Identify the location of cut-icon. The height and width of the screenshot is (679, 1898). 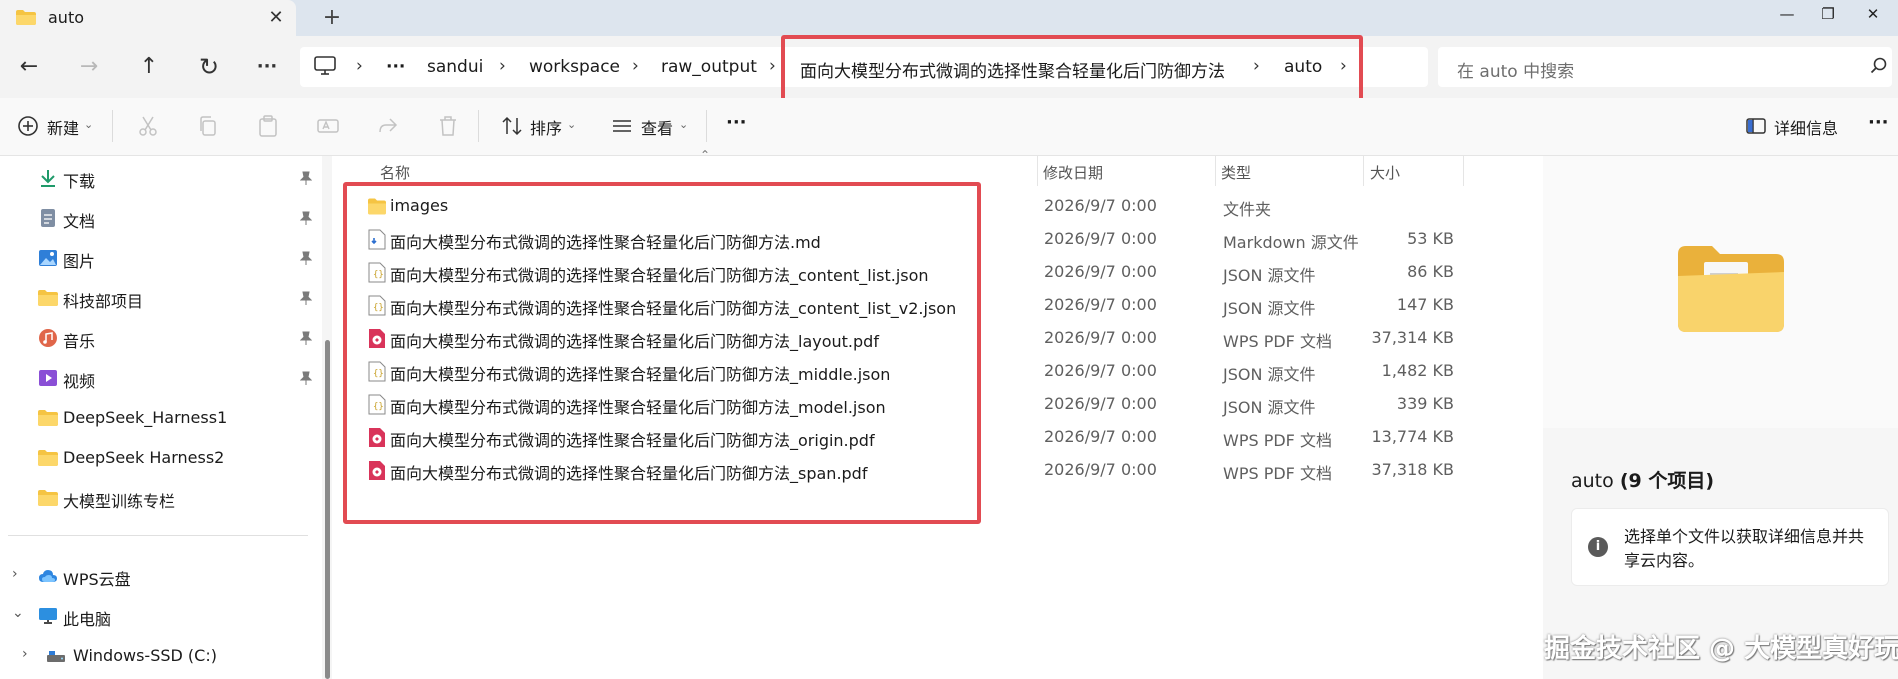
(148, 126).